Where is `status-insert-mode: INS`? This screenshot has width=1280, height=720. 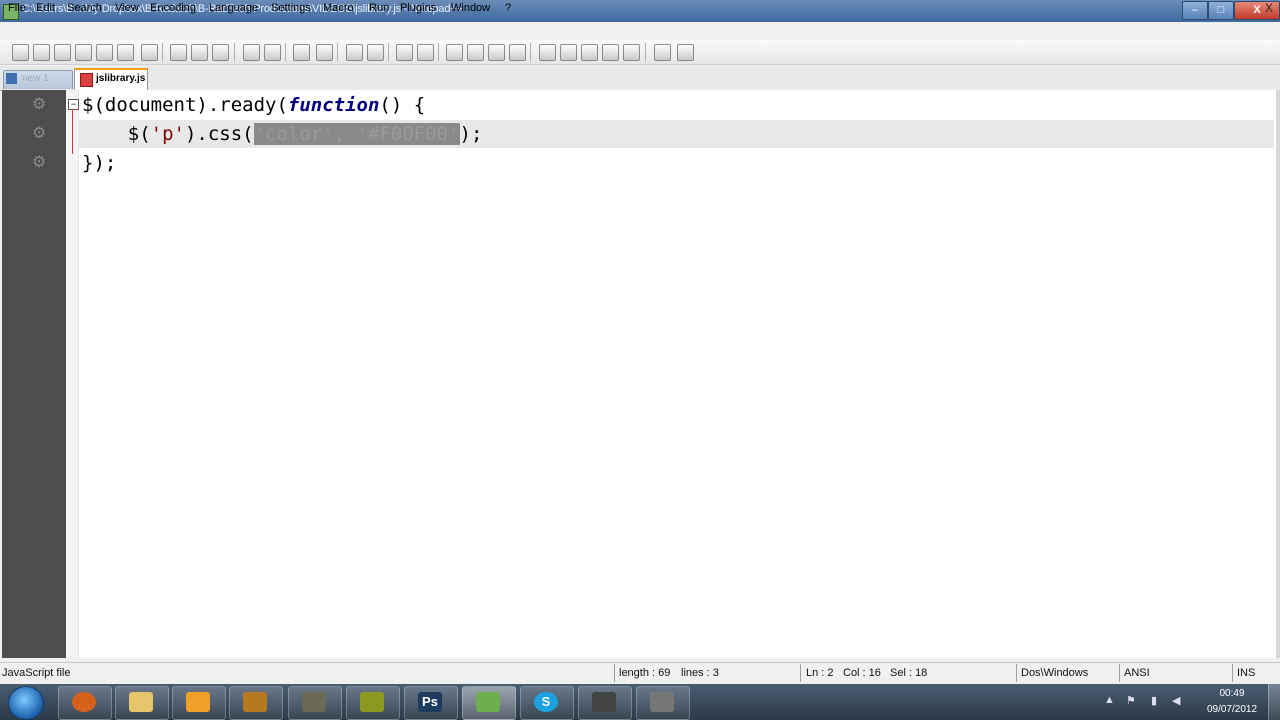 status-insert-mode: INS is located at coordinates (1246, 673).